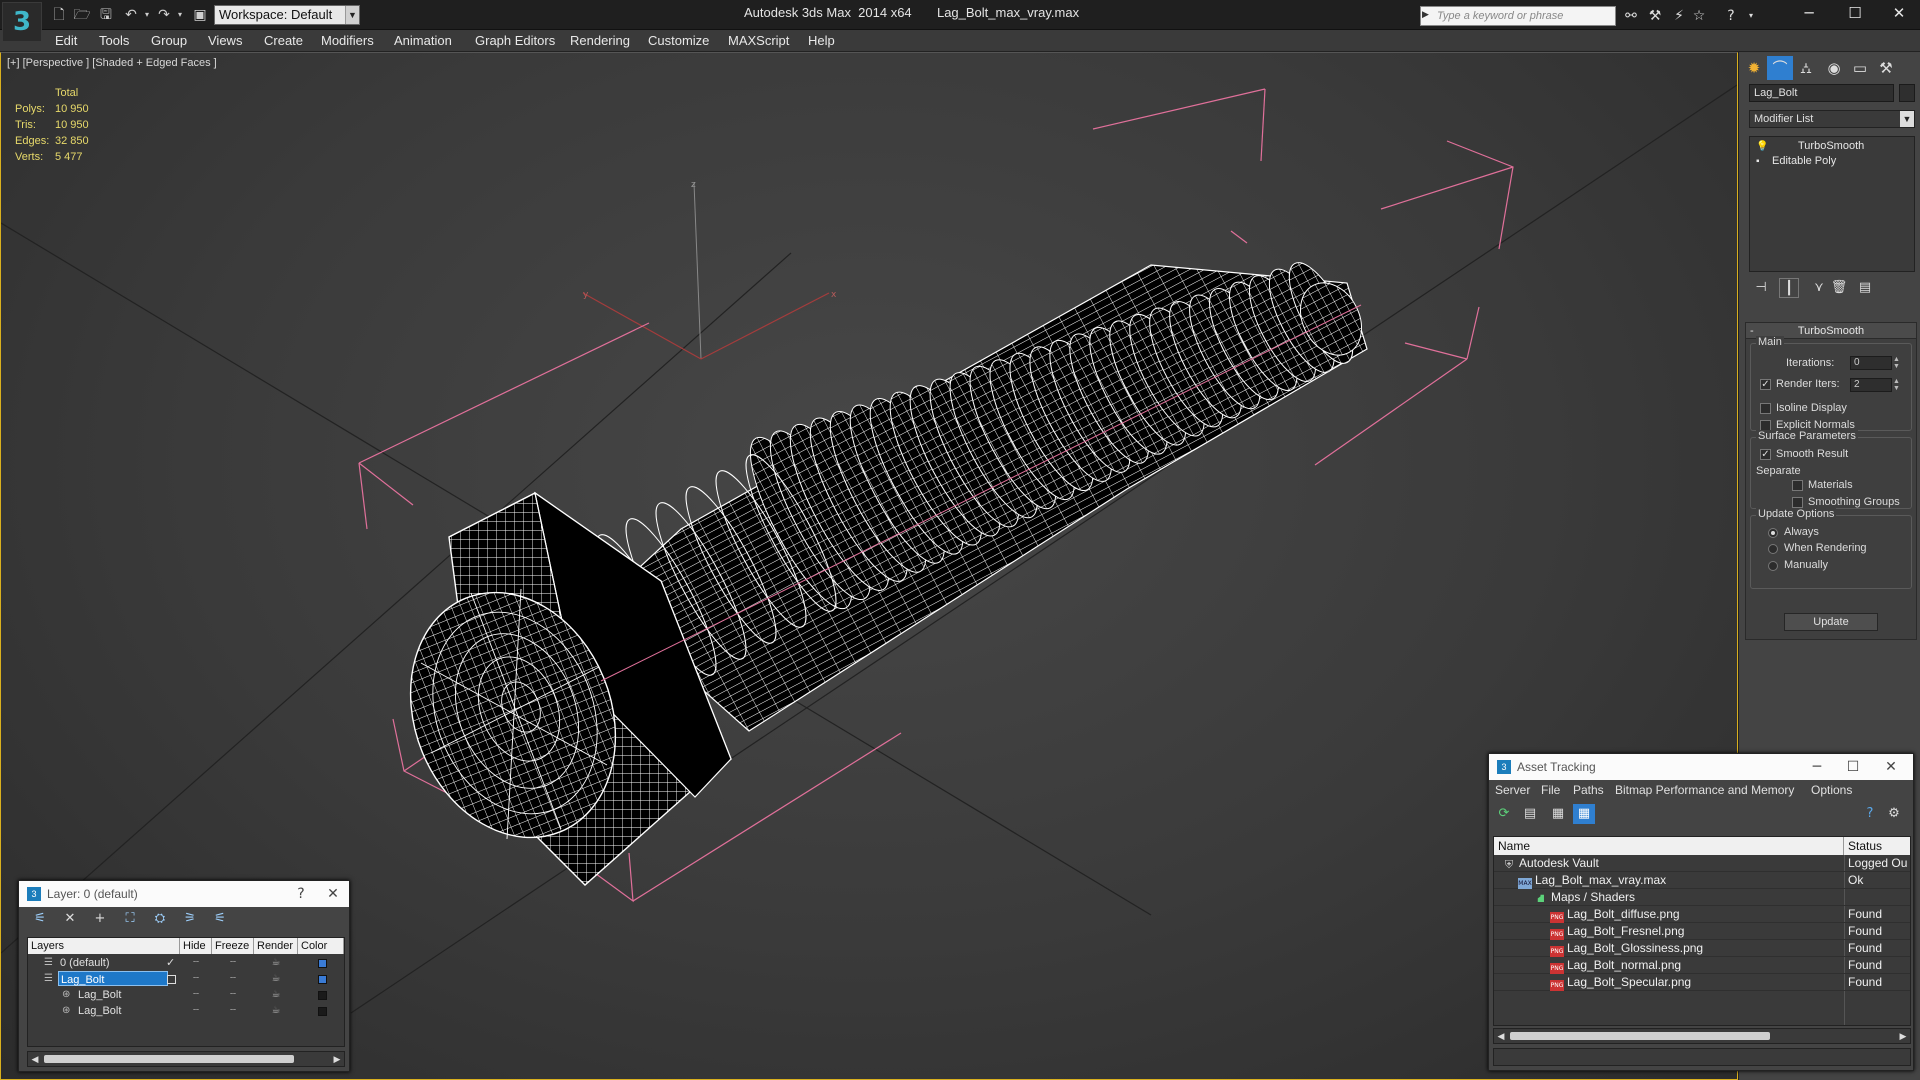  What do you see at coordinates (1821, 93) in the screenshot?
I see `object-name-field: Lag_Bolt` at bounding box center [1821, 93].